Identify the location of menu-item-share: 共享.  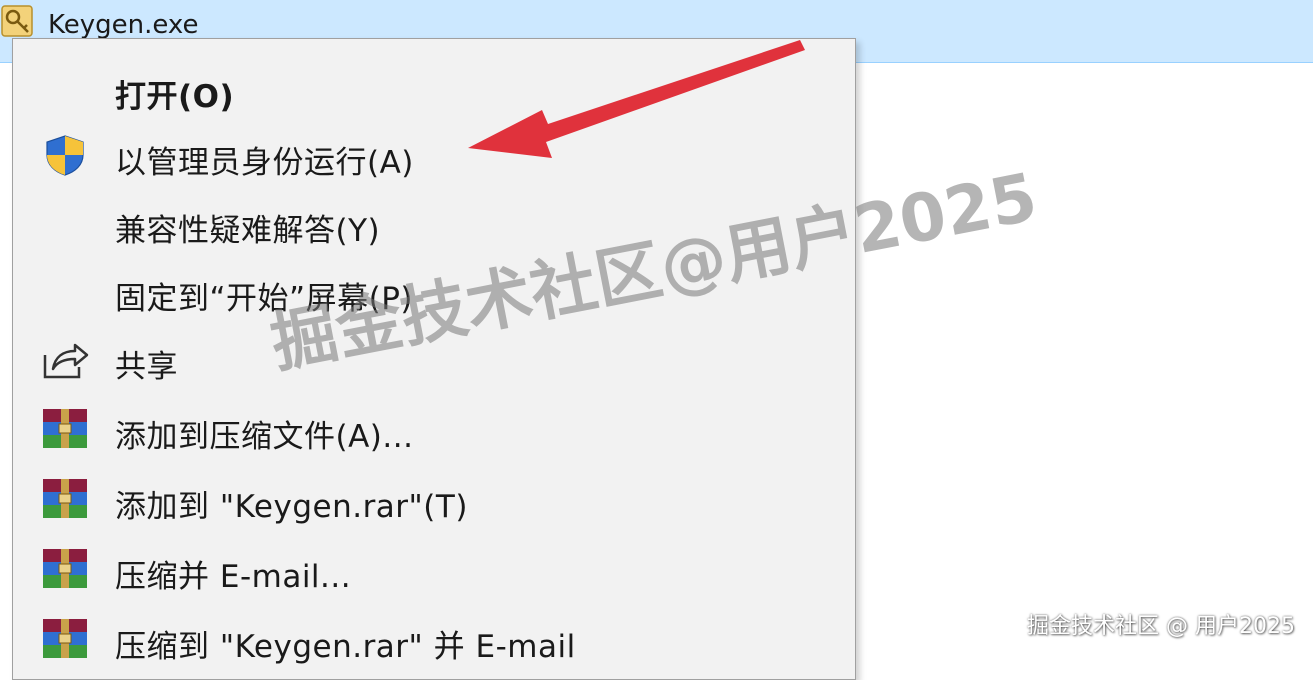
(434, 359).